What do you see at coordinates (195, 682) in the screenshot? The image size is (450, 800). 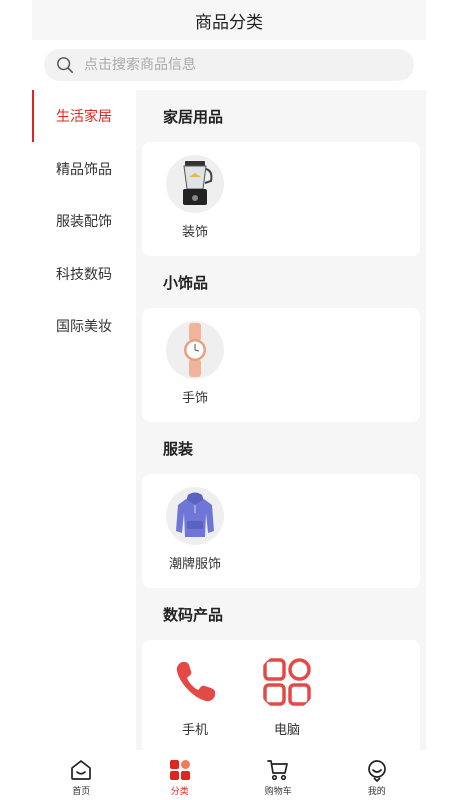 I see `phone-icon` at bounding box center [195, 682].